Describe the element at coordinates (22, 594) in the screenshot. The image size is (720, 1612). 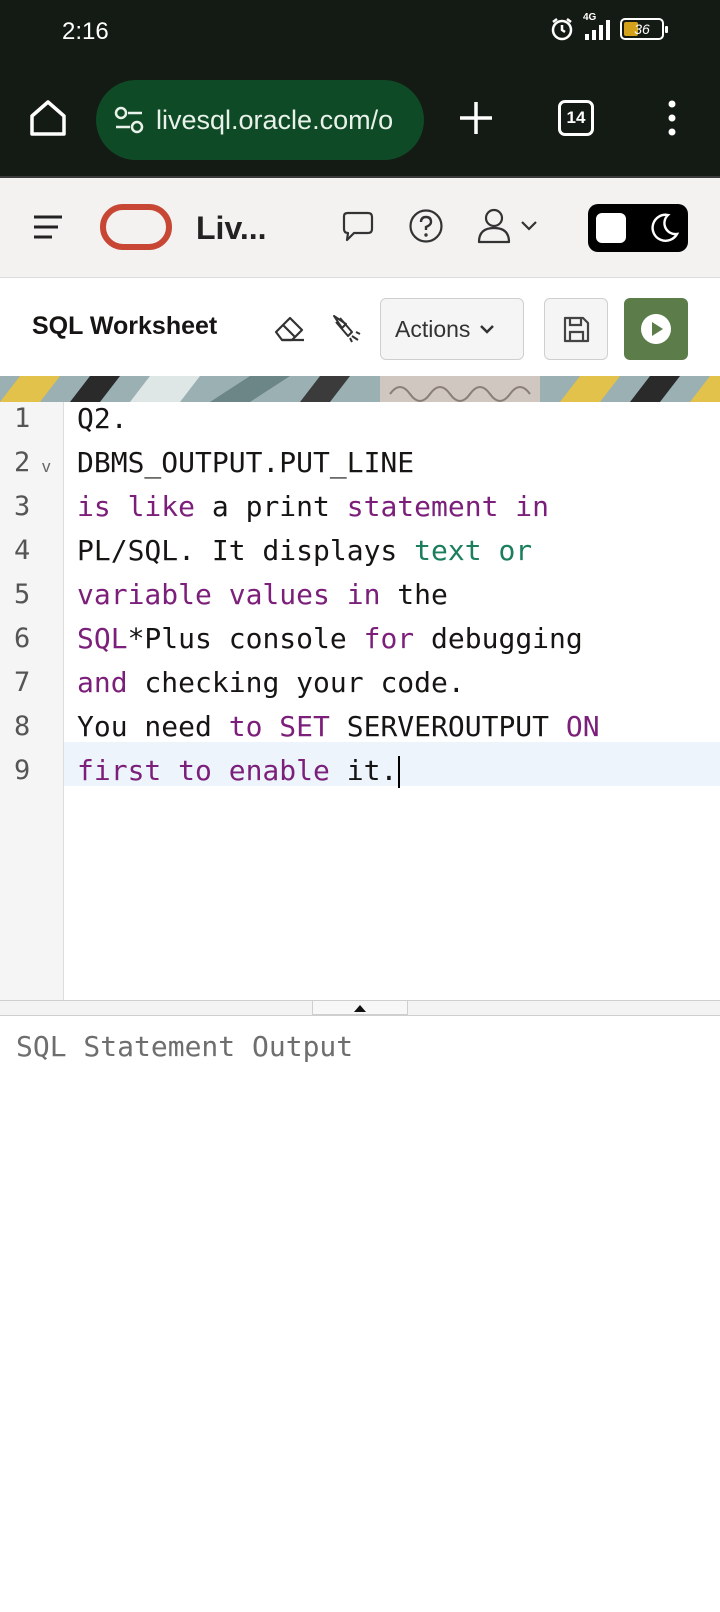
I see `line-number: 5` at that location.